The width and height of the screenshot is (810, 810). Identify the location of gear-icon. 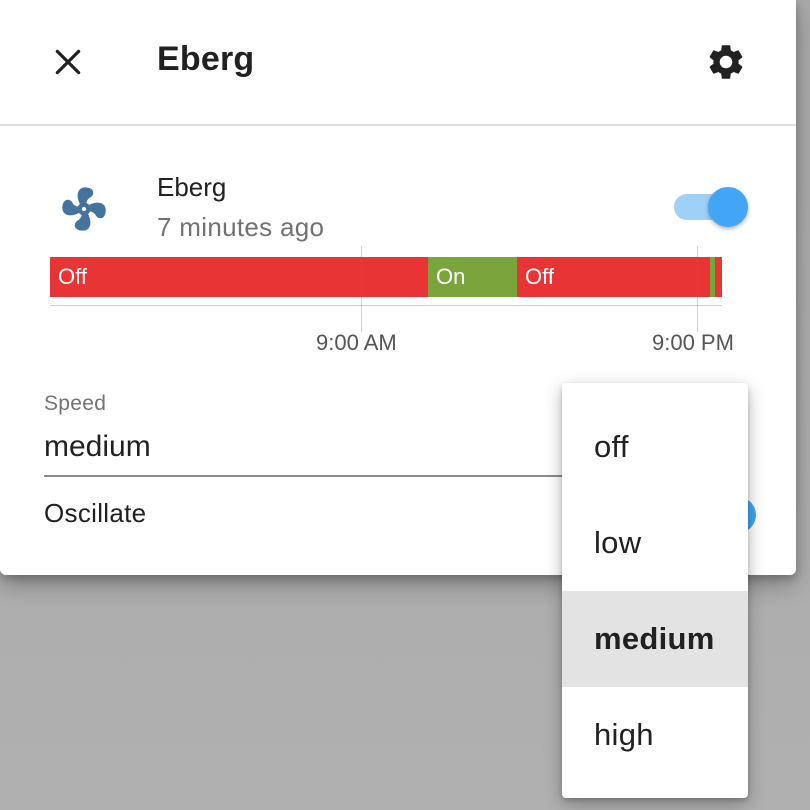
(726, 62).